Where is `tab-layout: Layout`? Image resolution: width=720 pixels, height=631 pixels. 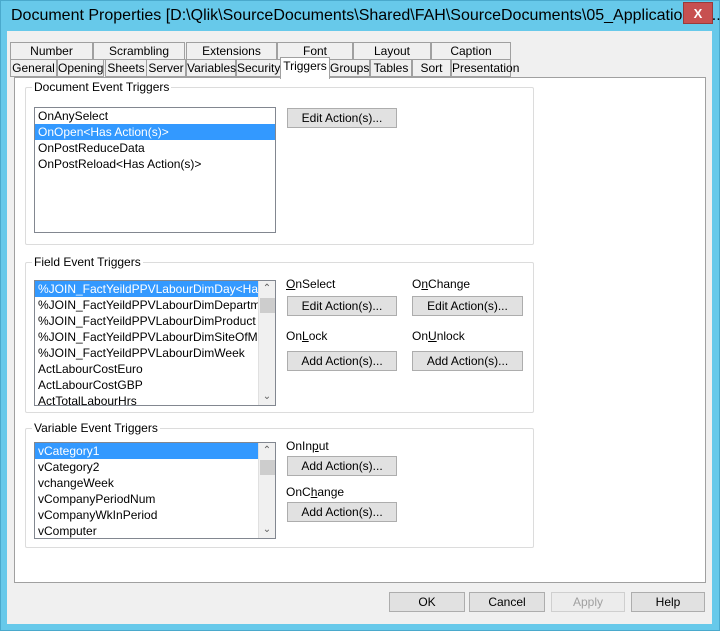 tab-layout: Layout is located at coordinates (392, 51).